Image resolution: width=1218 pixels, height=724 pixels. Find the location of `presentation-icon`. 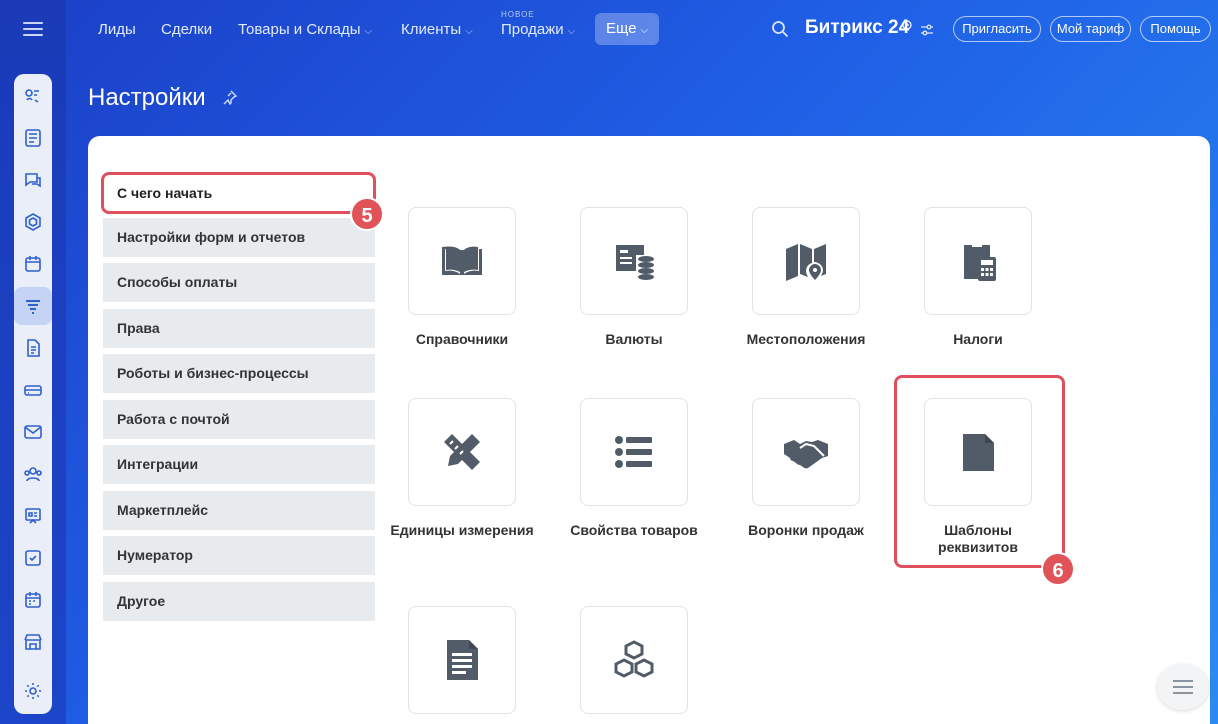

presentation-icon is located at coordinates (33, 516).